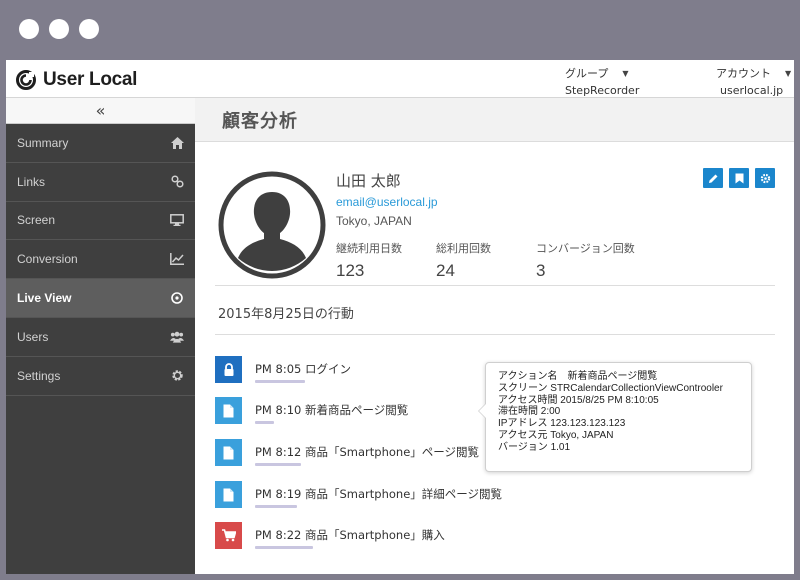 This screenshot has height=580, width=800. I want to click on avatar, so click(272, 225).